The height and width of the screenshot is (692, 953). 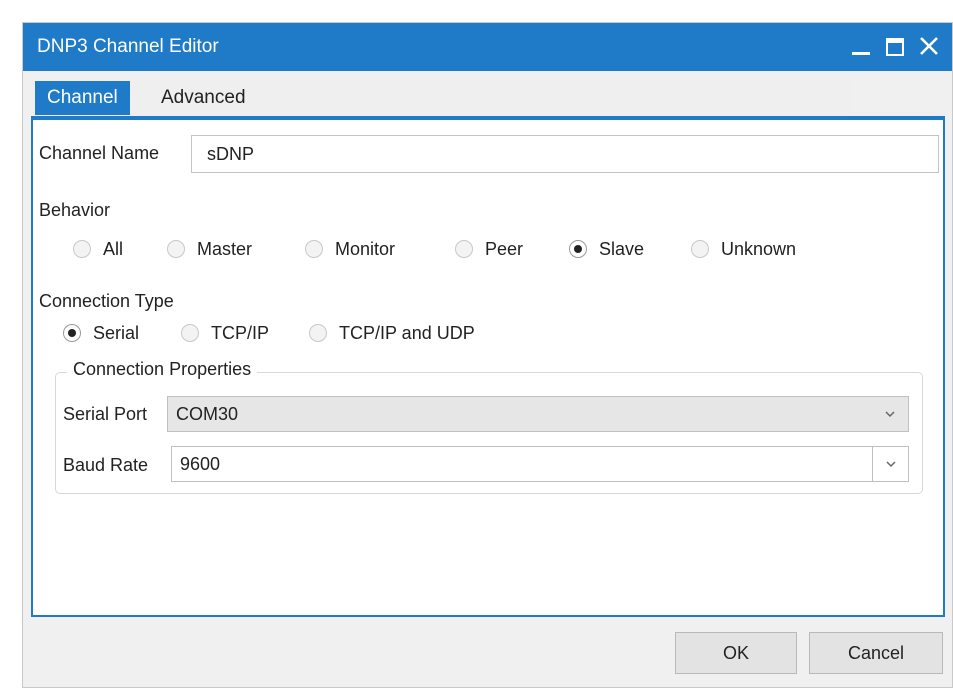 I want to click on baud-rate-combo: 9600, so click(x=540, y=464).